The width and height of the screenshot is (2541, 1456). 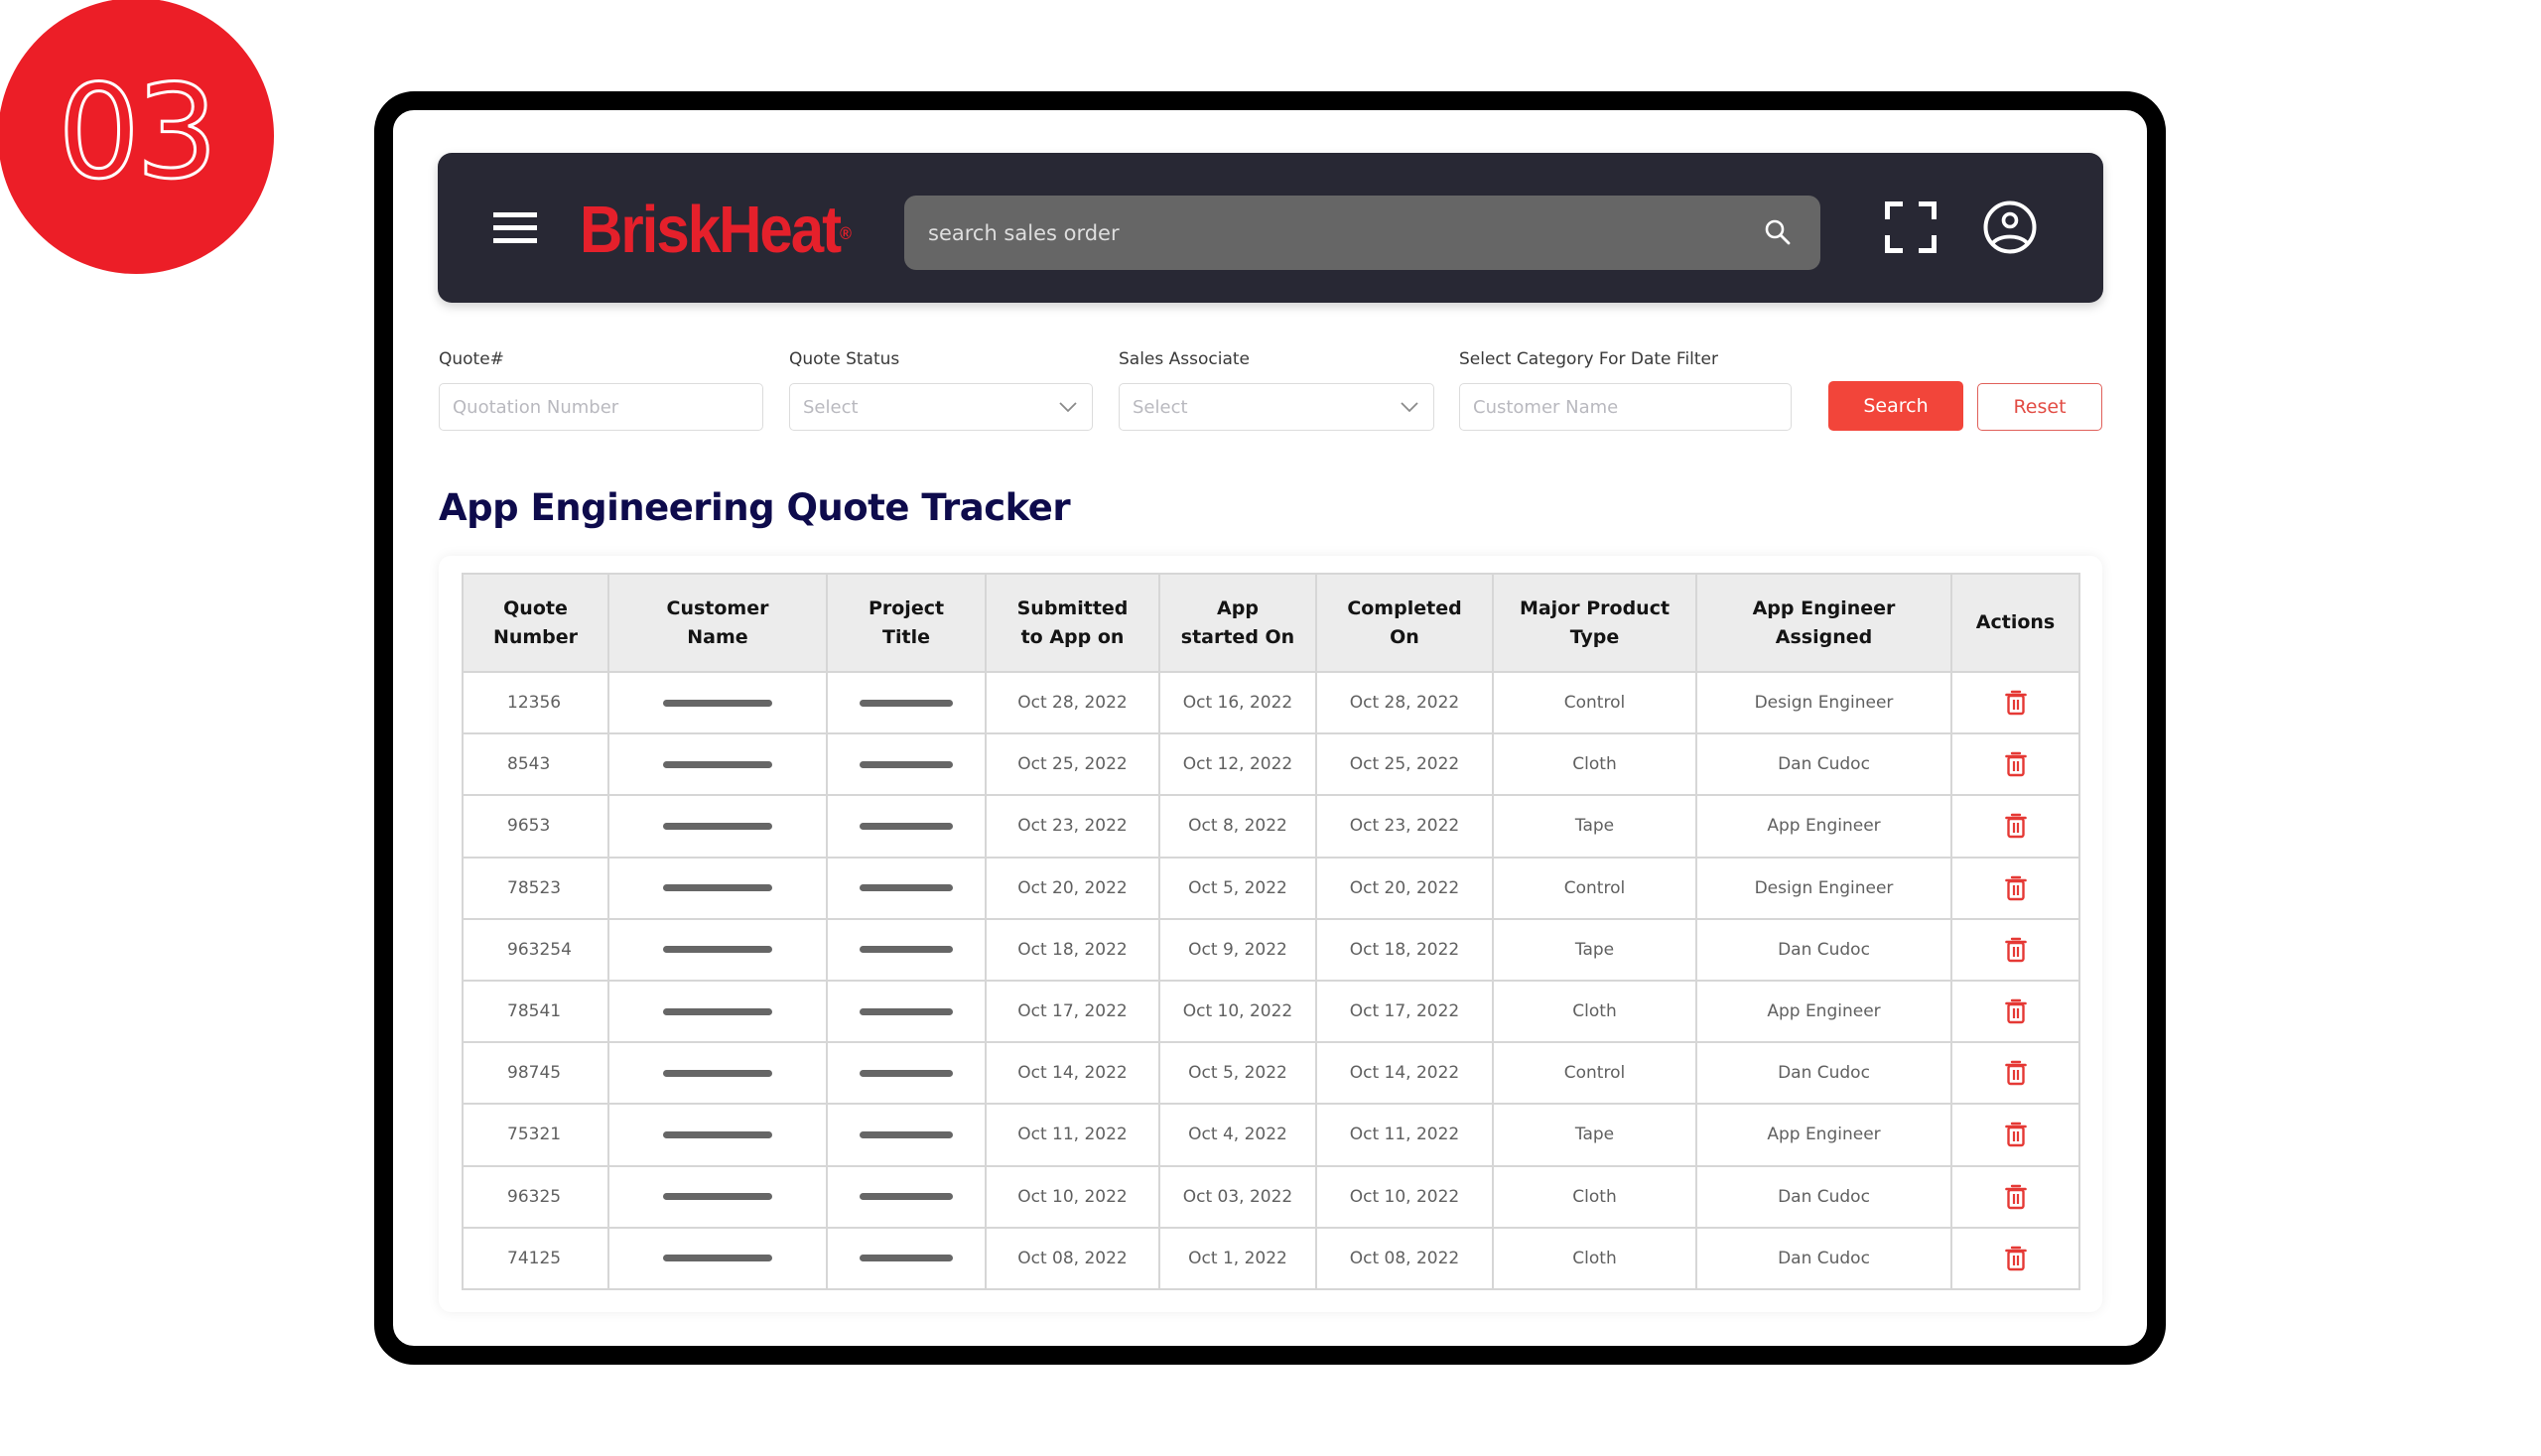 I want to click on svg-text: 03, so click(x=135, y=132).